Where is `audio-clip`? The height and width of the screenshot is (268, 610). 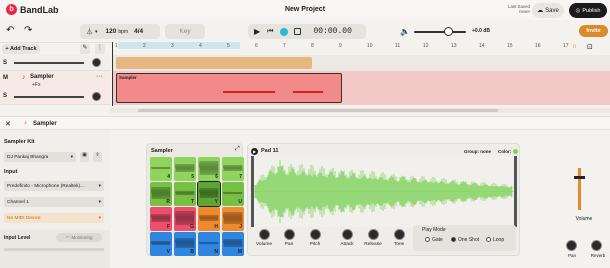
audio-clip is located at coordinates (214, 63).